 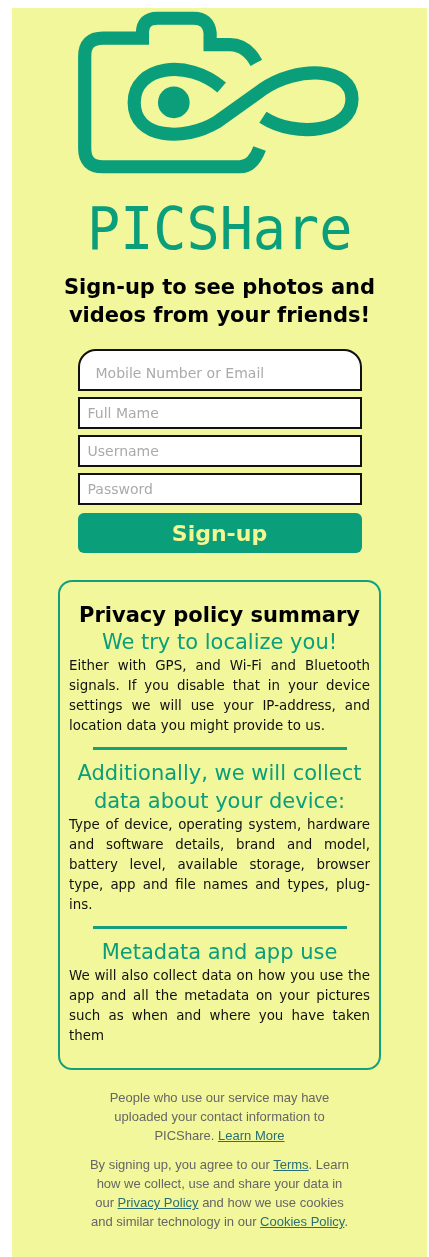 I want to click on section-text: Either with GPS, and Wi-Fi and Bluetooth signals. If you disable that in your device settings we will use your IP-address, and location data you might provide to us., so click(x=219, y=696).